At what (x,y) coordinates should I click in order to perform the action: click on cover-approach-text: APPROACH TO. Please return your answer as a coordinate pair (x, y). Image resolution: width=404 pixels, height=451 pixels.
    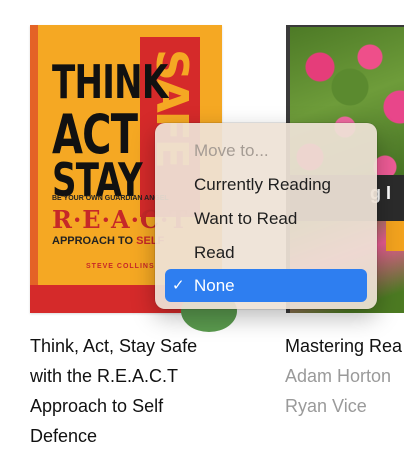
    Looking at the image, I should click on (93, 241).